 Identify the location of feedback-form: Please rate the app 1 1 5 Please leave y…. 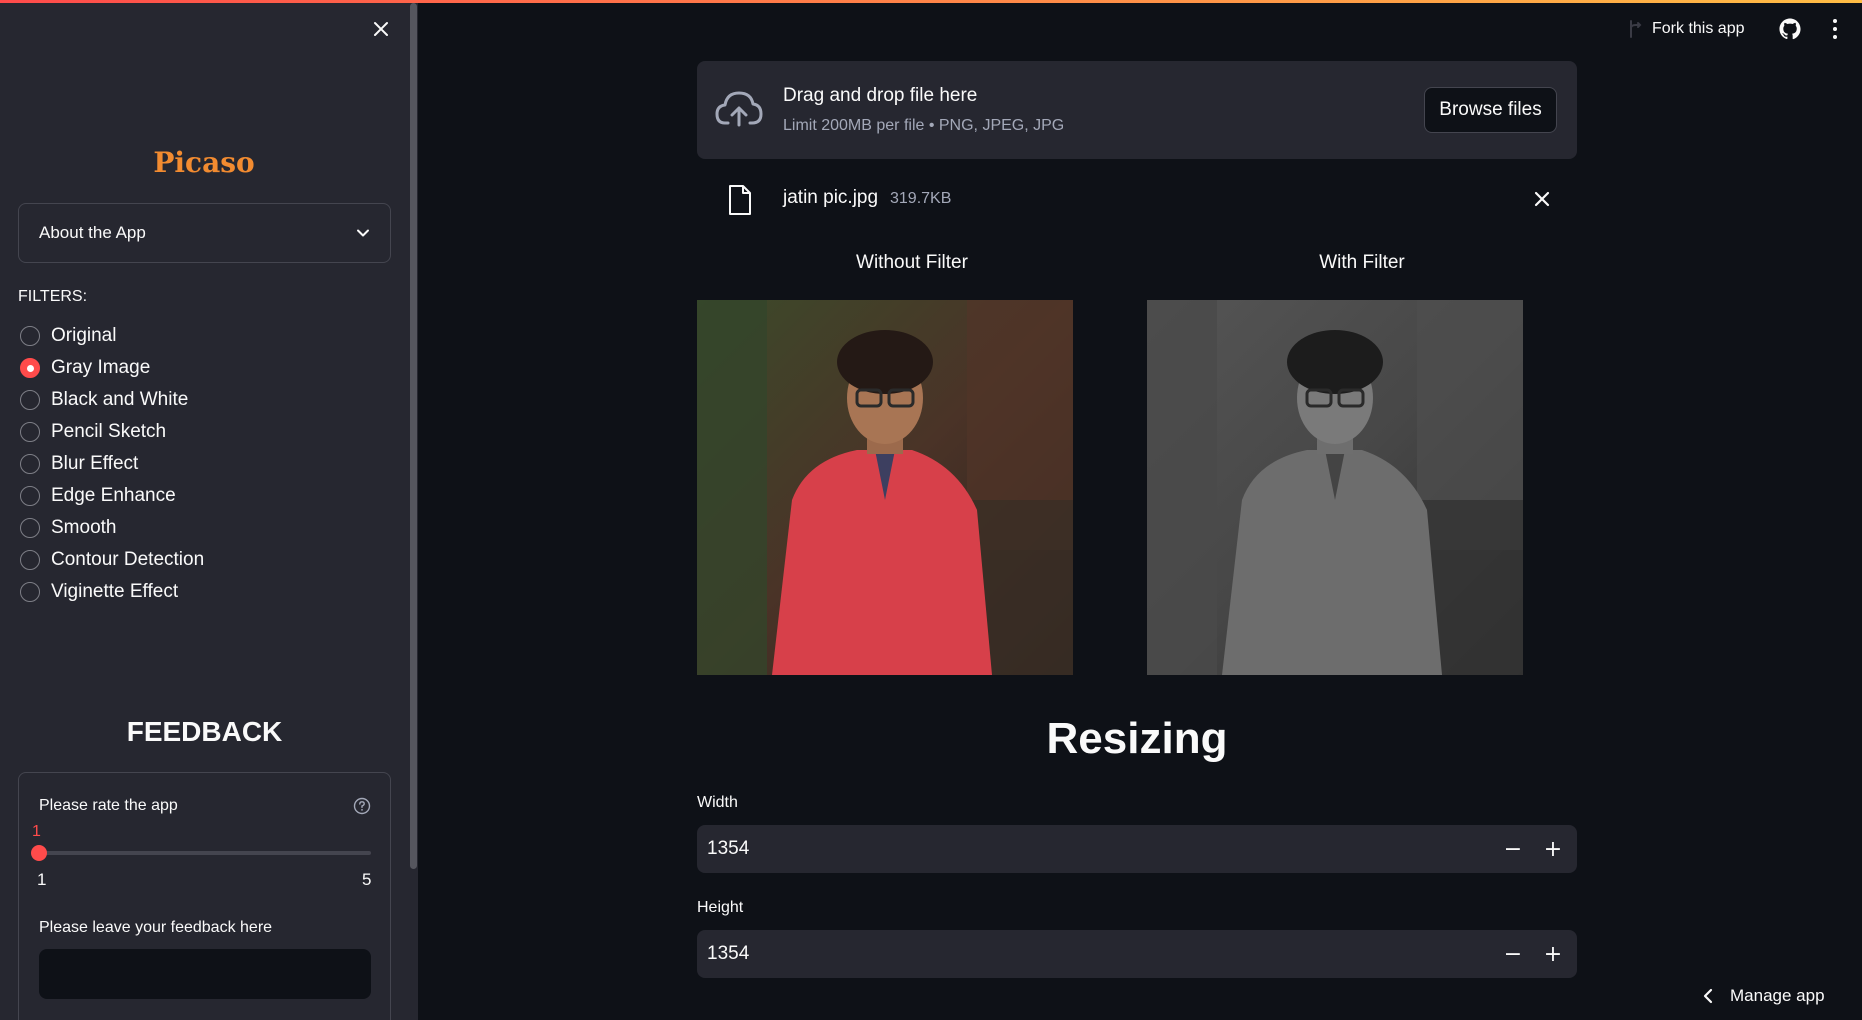
(204, 896).